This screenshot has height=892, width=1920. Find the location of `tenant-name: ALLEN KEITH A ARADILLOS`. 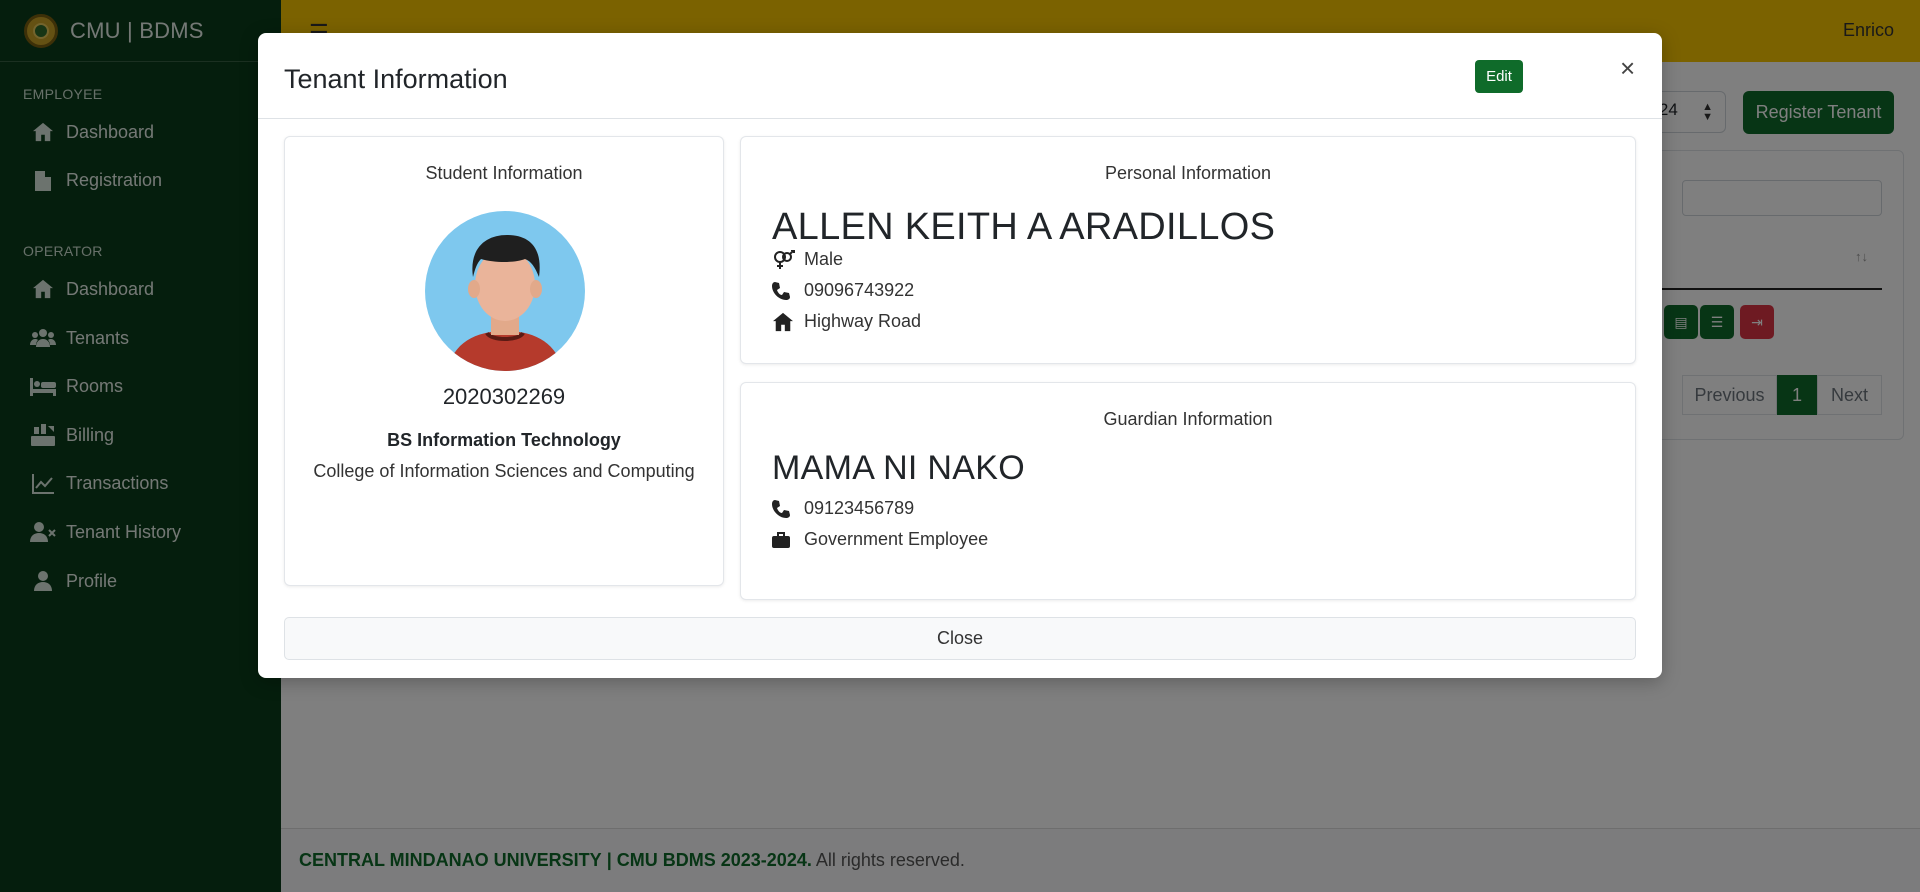

tenant-name: ALLEN KEITH A ARADILLOS is located at coordinates (1024, 227).